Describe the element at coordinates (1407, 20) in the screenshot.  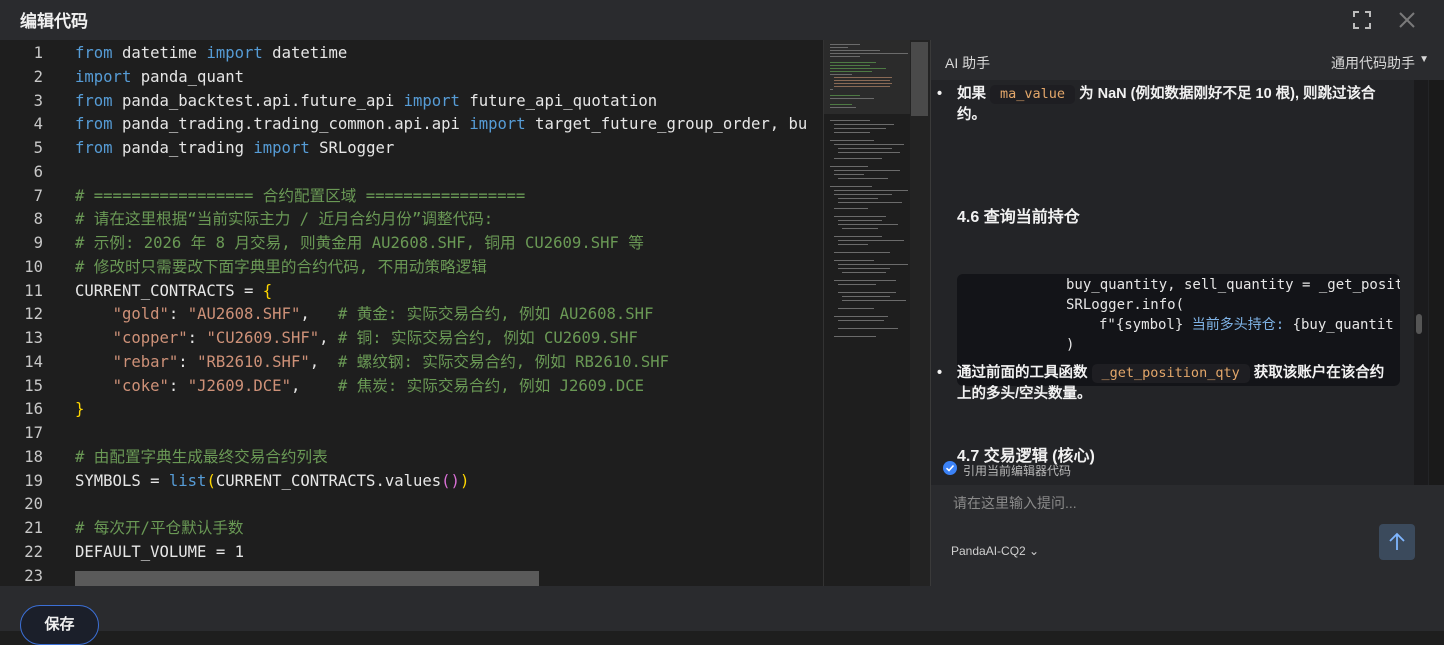
I see `close-icon` at that location.